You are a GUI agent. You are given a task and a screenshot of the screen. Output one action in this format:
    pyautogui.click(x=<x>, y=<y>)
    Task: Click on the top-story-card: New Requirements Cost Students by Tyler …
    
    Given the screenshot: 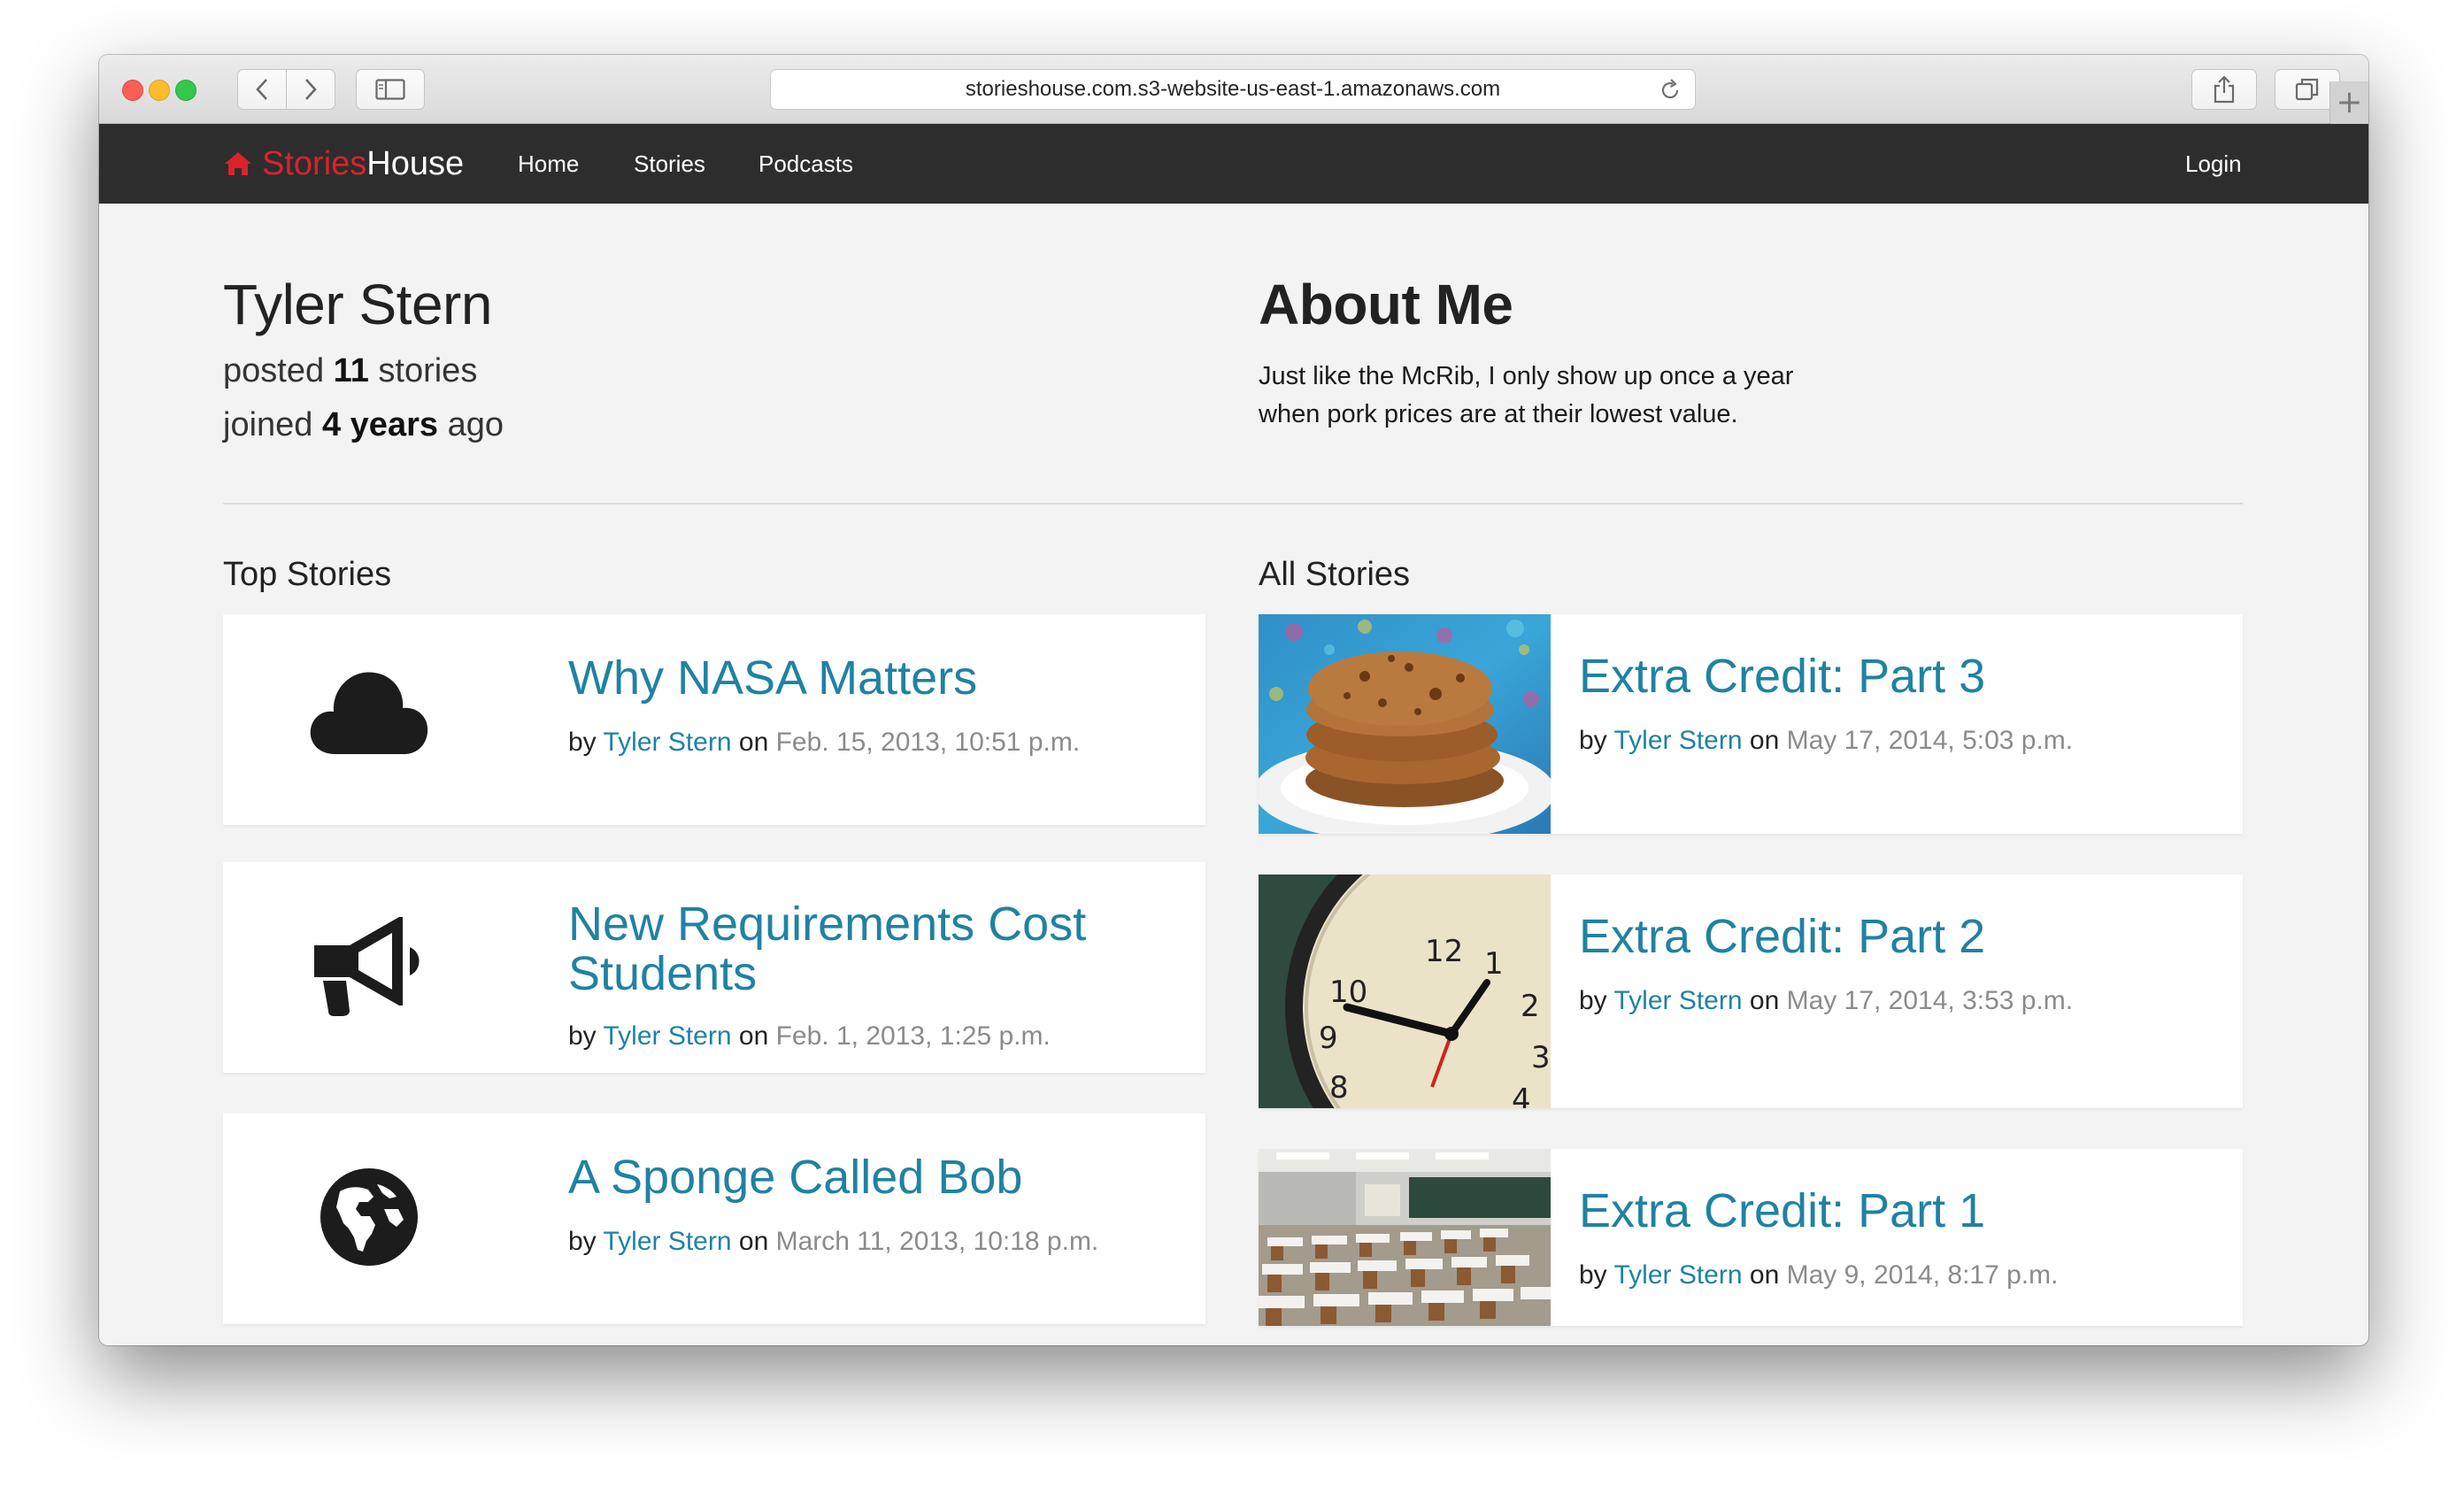 What is the action you would take?
    pyautogui.click(x=714, y=967)
    